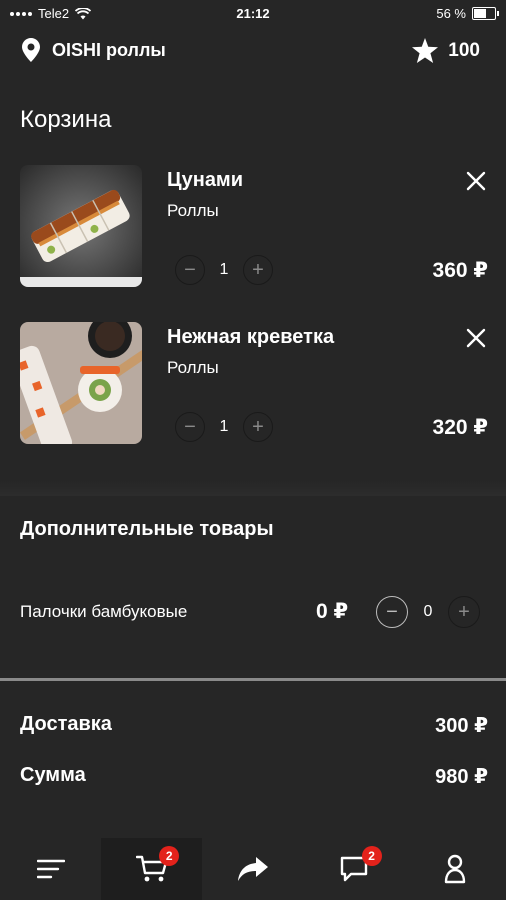  I want to click on menu-icon, so click(50, 869).